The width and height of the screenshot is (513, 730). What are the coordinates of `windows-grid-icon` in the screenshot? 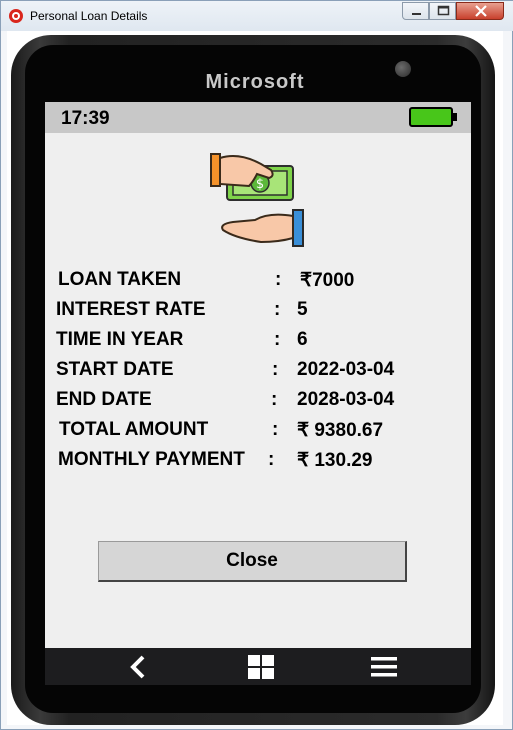 It's located at (261, 667).